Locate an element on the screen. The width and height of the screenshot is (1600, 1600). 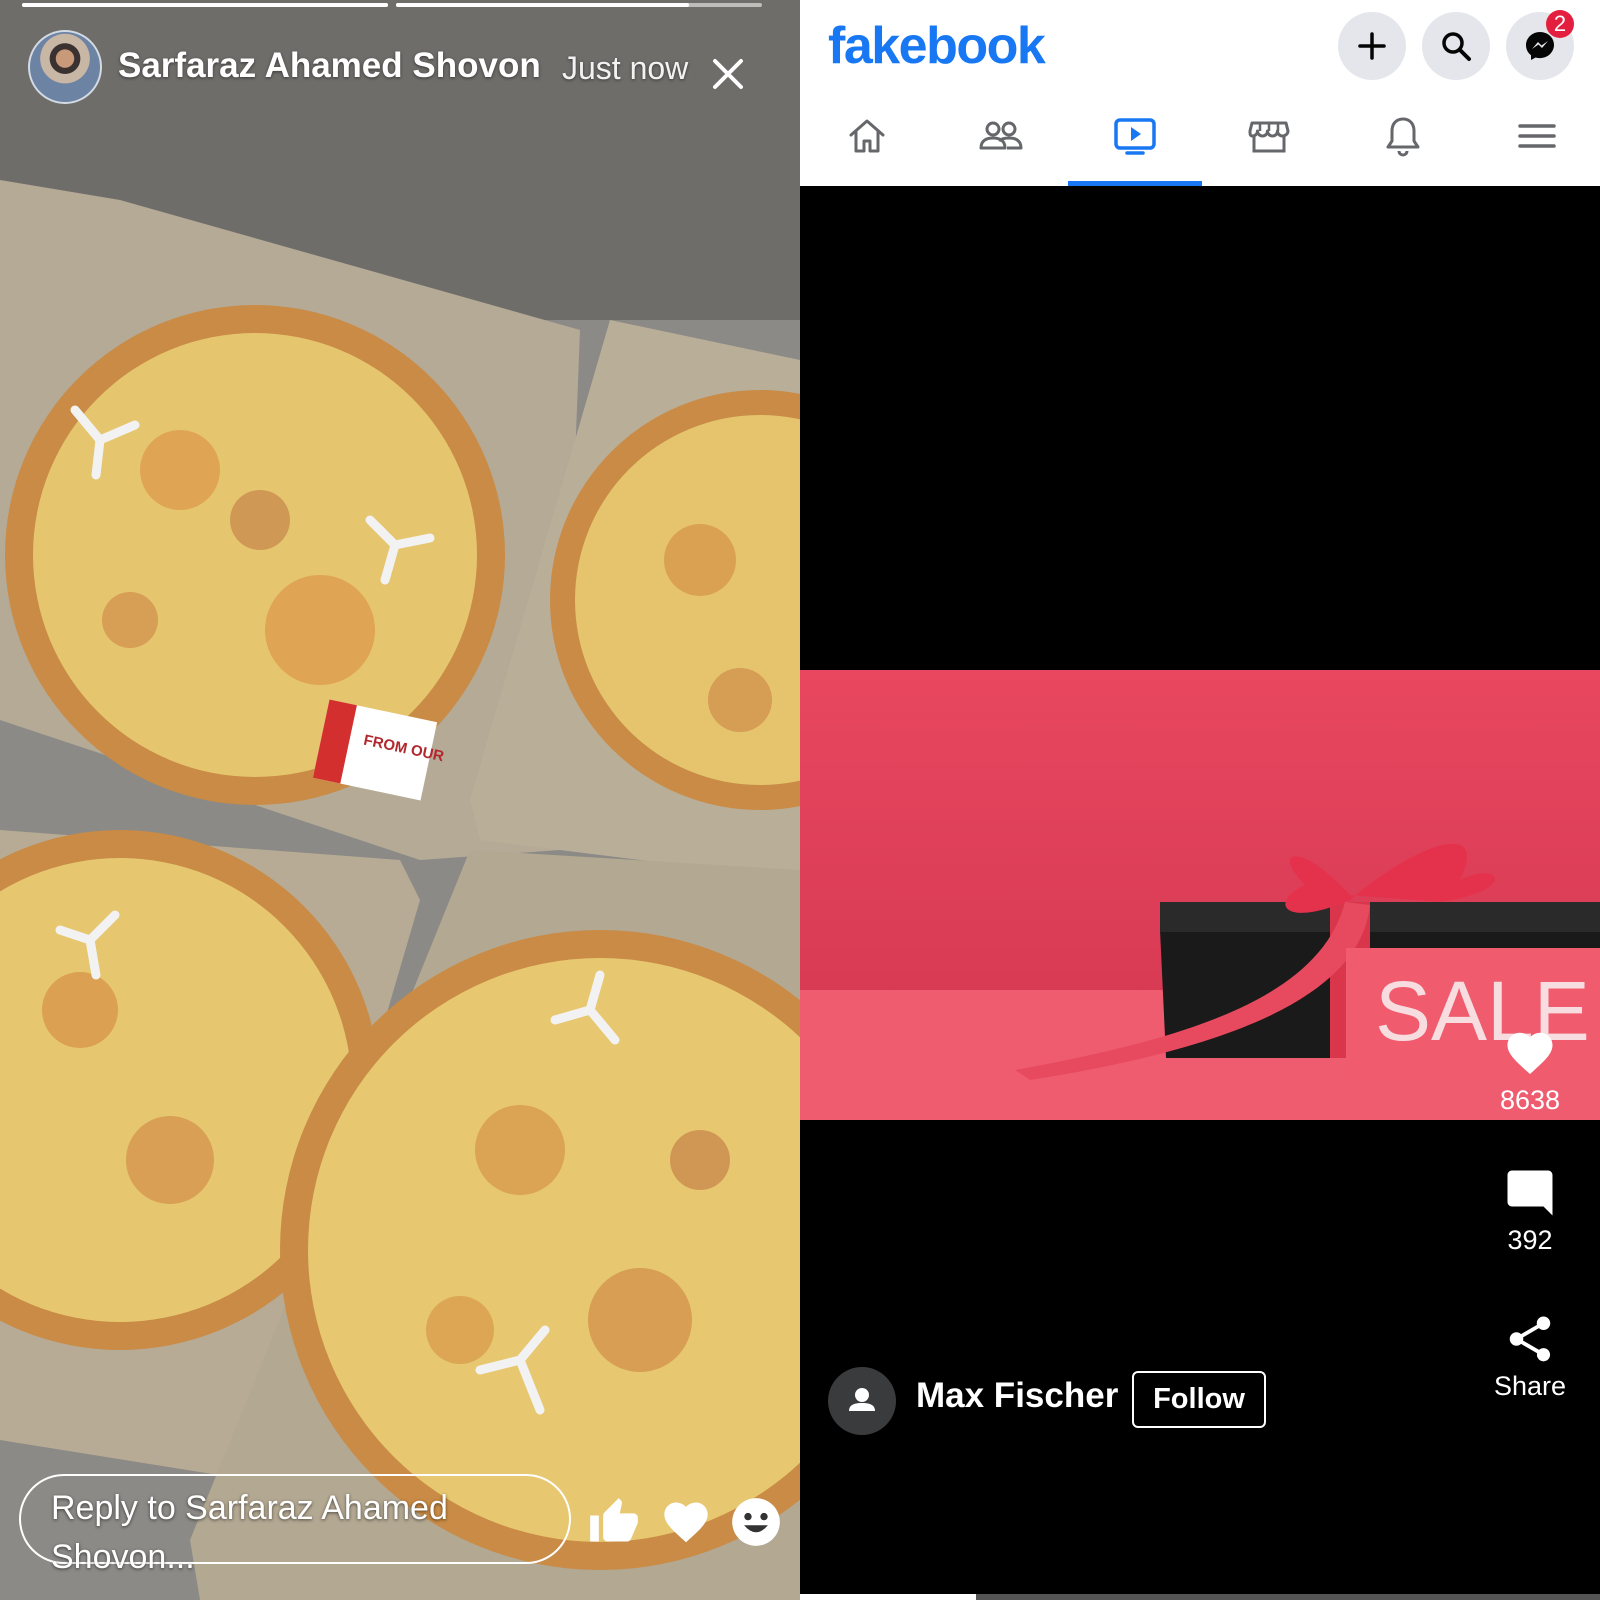
share-label: Share is located at coordinates (1530, 1386).